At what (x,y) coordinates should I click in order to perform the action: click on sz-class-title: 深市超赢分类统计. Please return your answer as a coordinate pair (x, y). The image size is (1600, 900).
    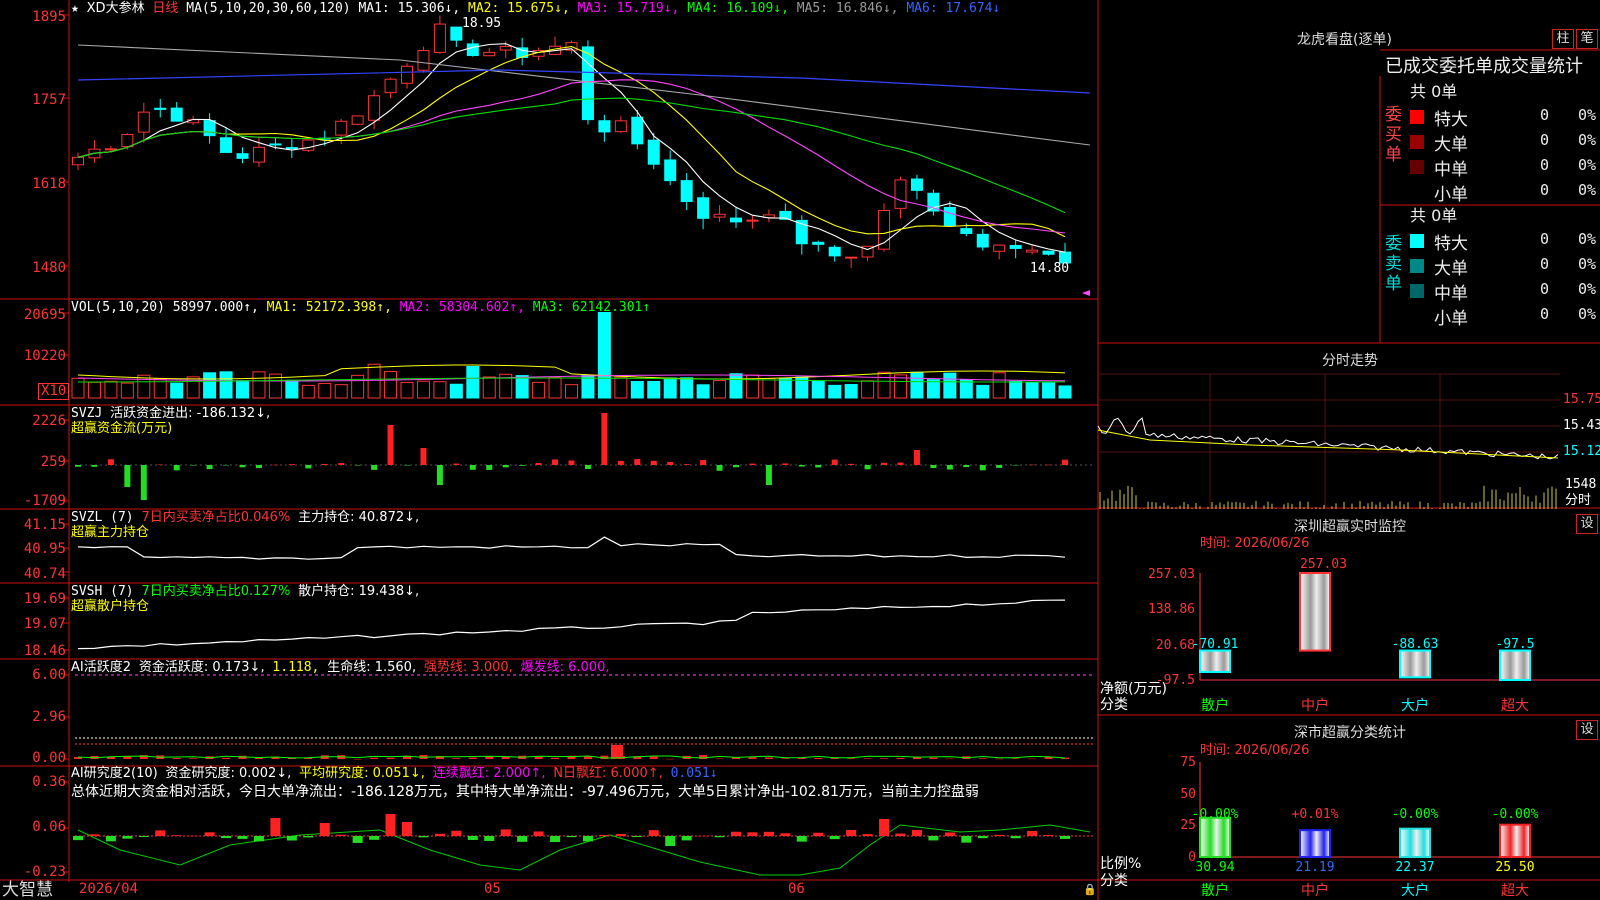
    Looking at the image, I should click on (1350, 733).